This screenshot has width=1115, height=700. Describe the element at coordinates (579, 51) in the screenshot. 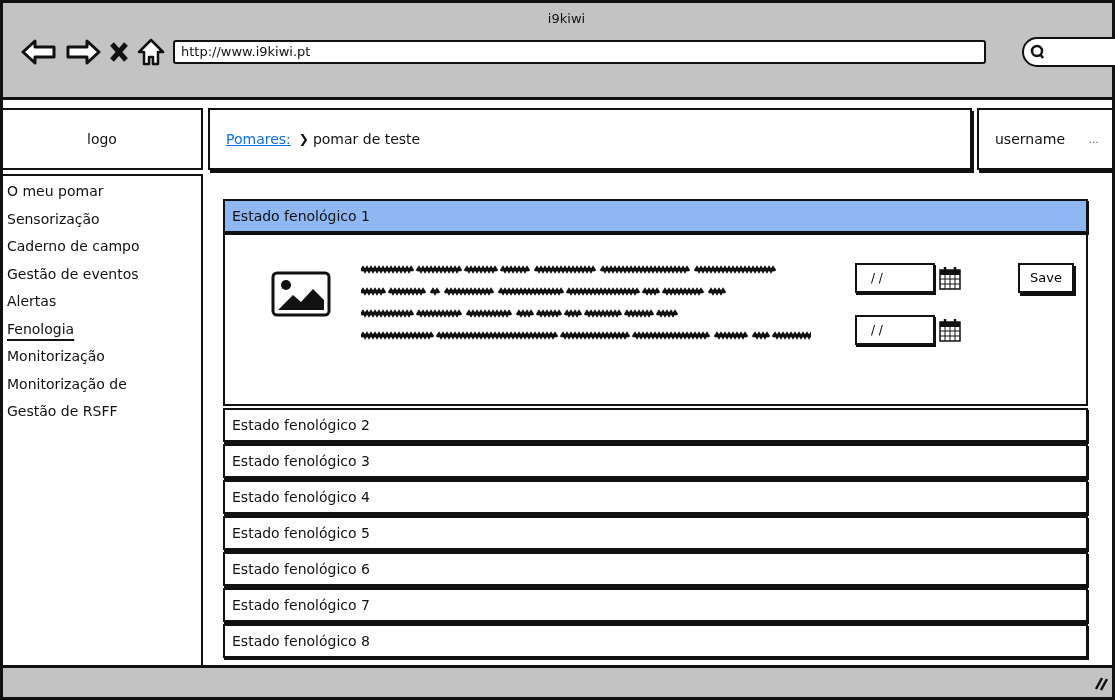

I see `url-field: http://www.i9kiwi.pt` at that location.